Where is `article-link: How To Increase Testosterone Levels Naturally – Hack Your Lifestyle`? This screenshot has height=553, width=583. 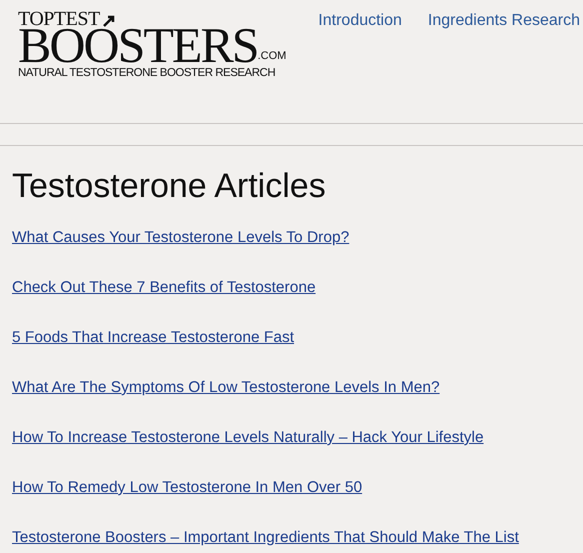 article-link: How To Increase Testosterone Levels Naturally – Hack Your Lifestyle is located at coordinates (248, 437).